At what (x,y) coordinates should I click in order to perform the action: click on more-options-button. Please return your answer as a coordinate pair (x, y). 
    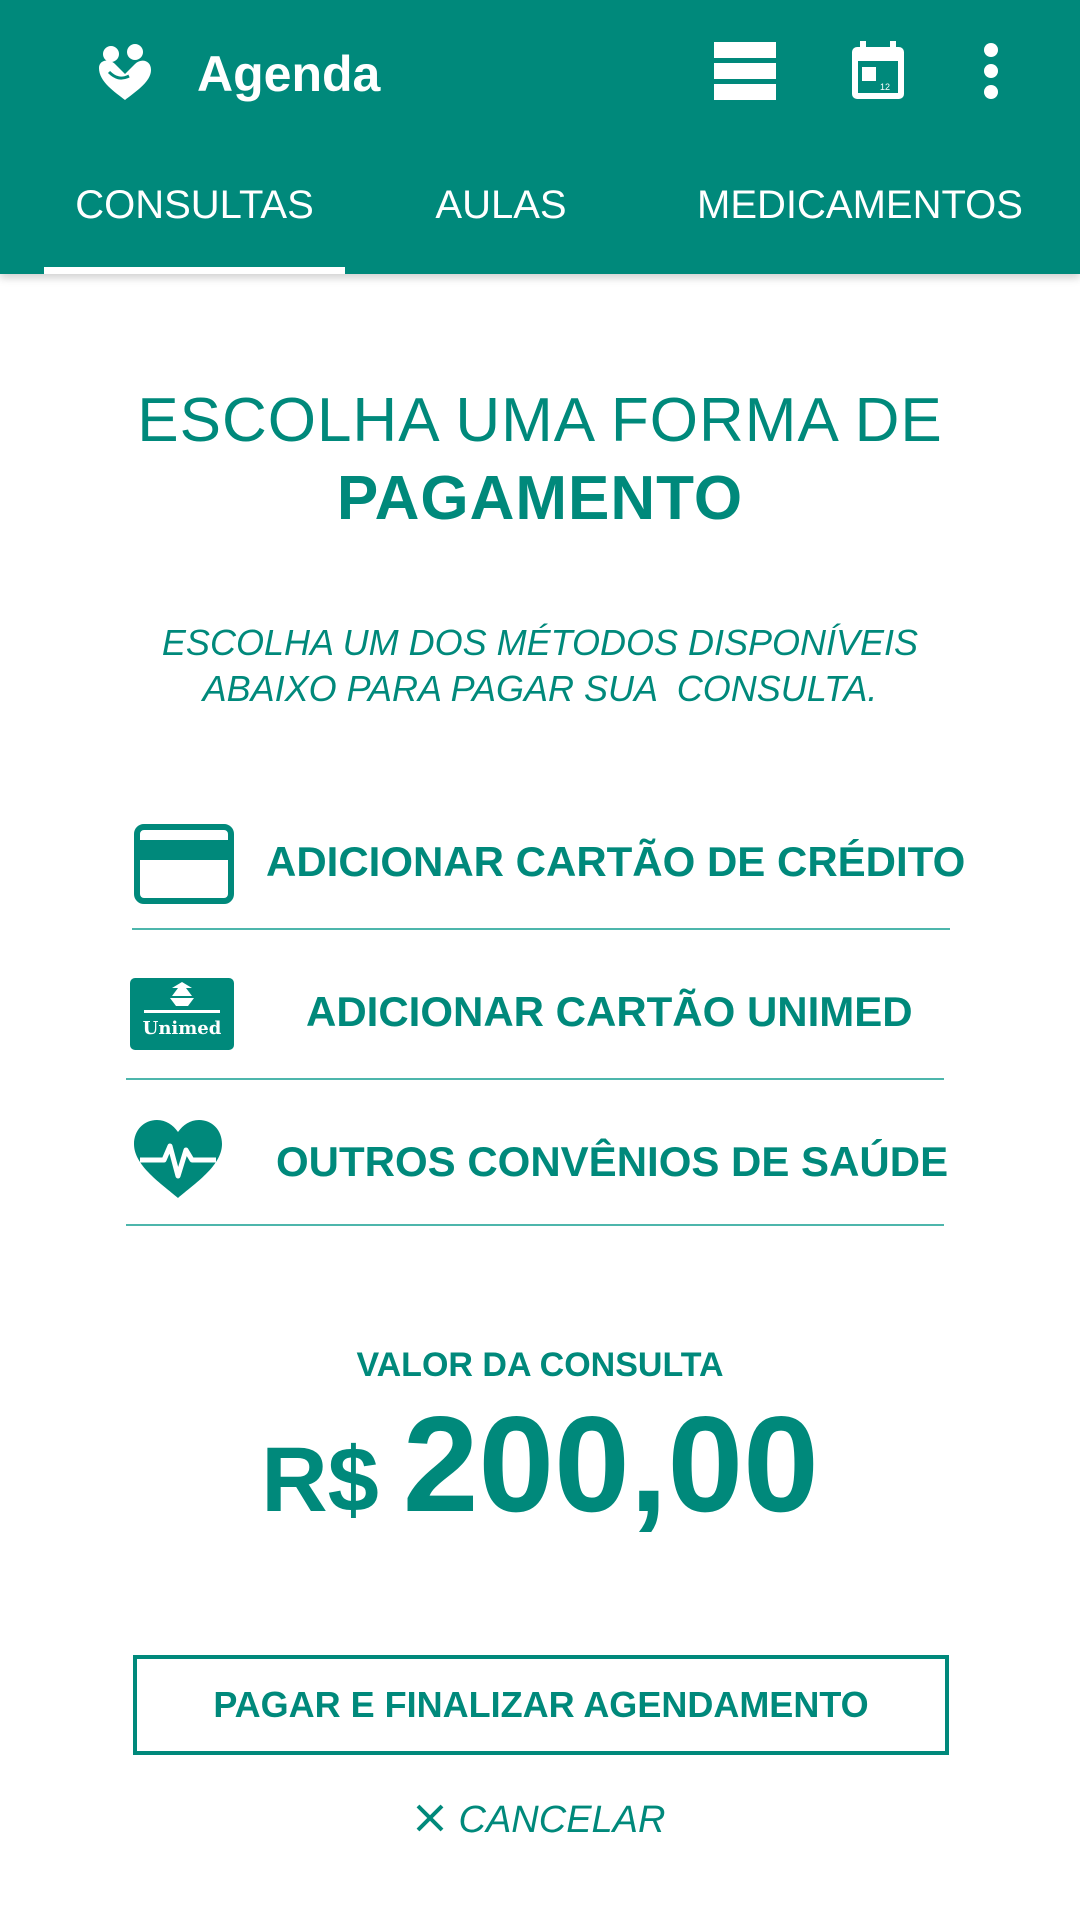
    Looking at the image, I should click on (991, 73).